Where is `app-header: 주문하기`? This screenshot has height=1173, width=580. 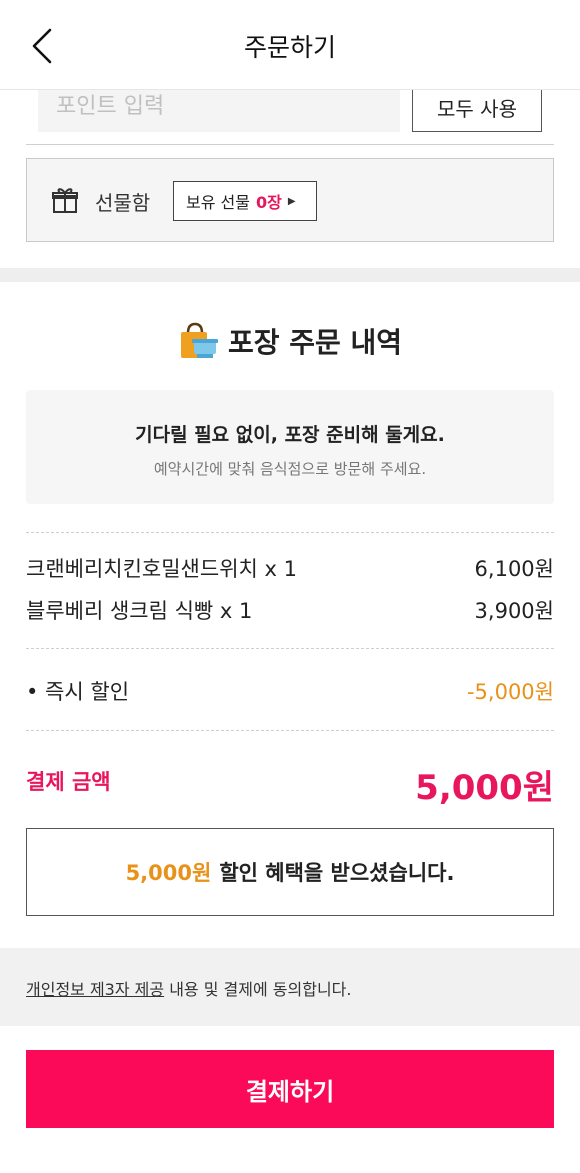
app-header: 주문하기 is located at coordinates (290, 45).